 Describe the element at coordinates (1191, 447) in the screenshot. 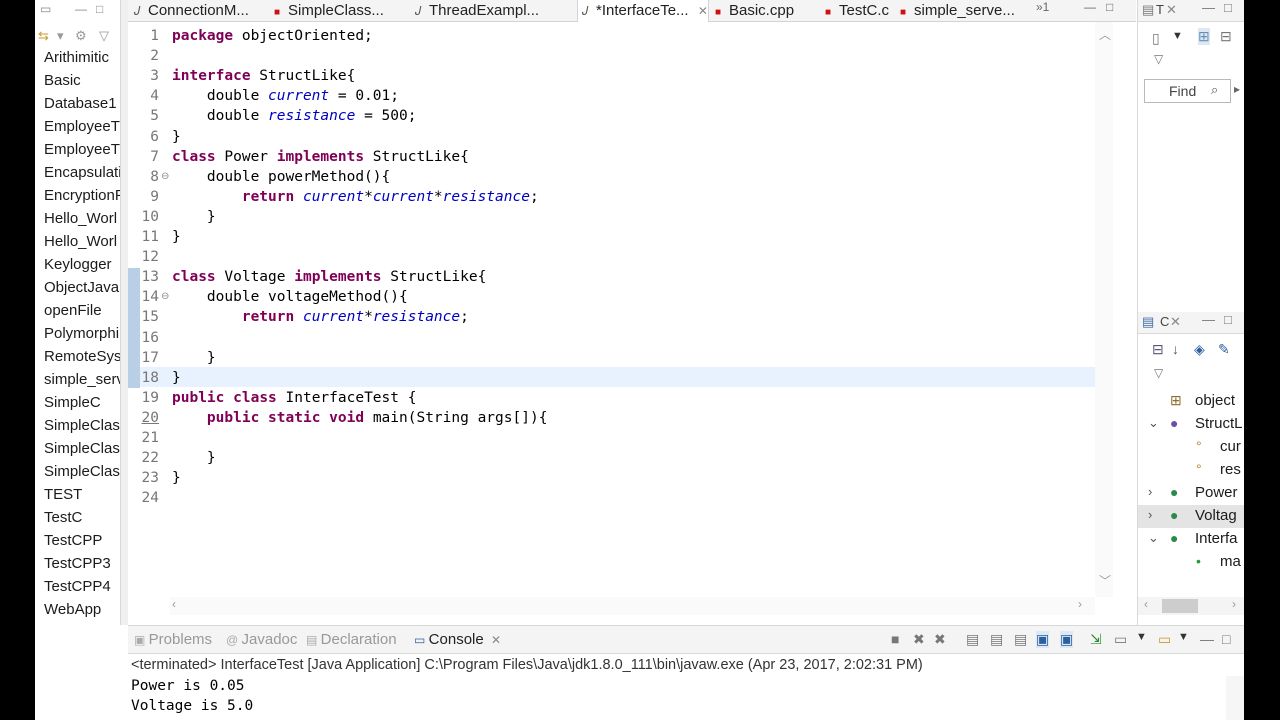

I see `outline-item: ° cur` at that location.